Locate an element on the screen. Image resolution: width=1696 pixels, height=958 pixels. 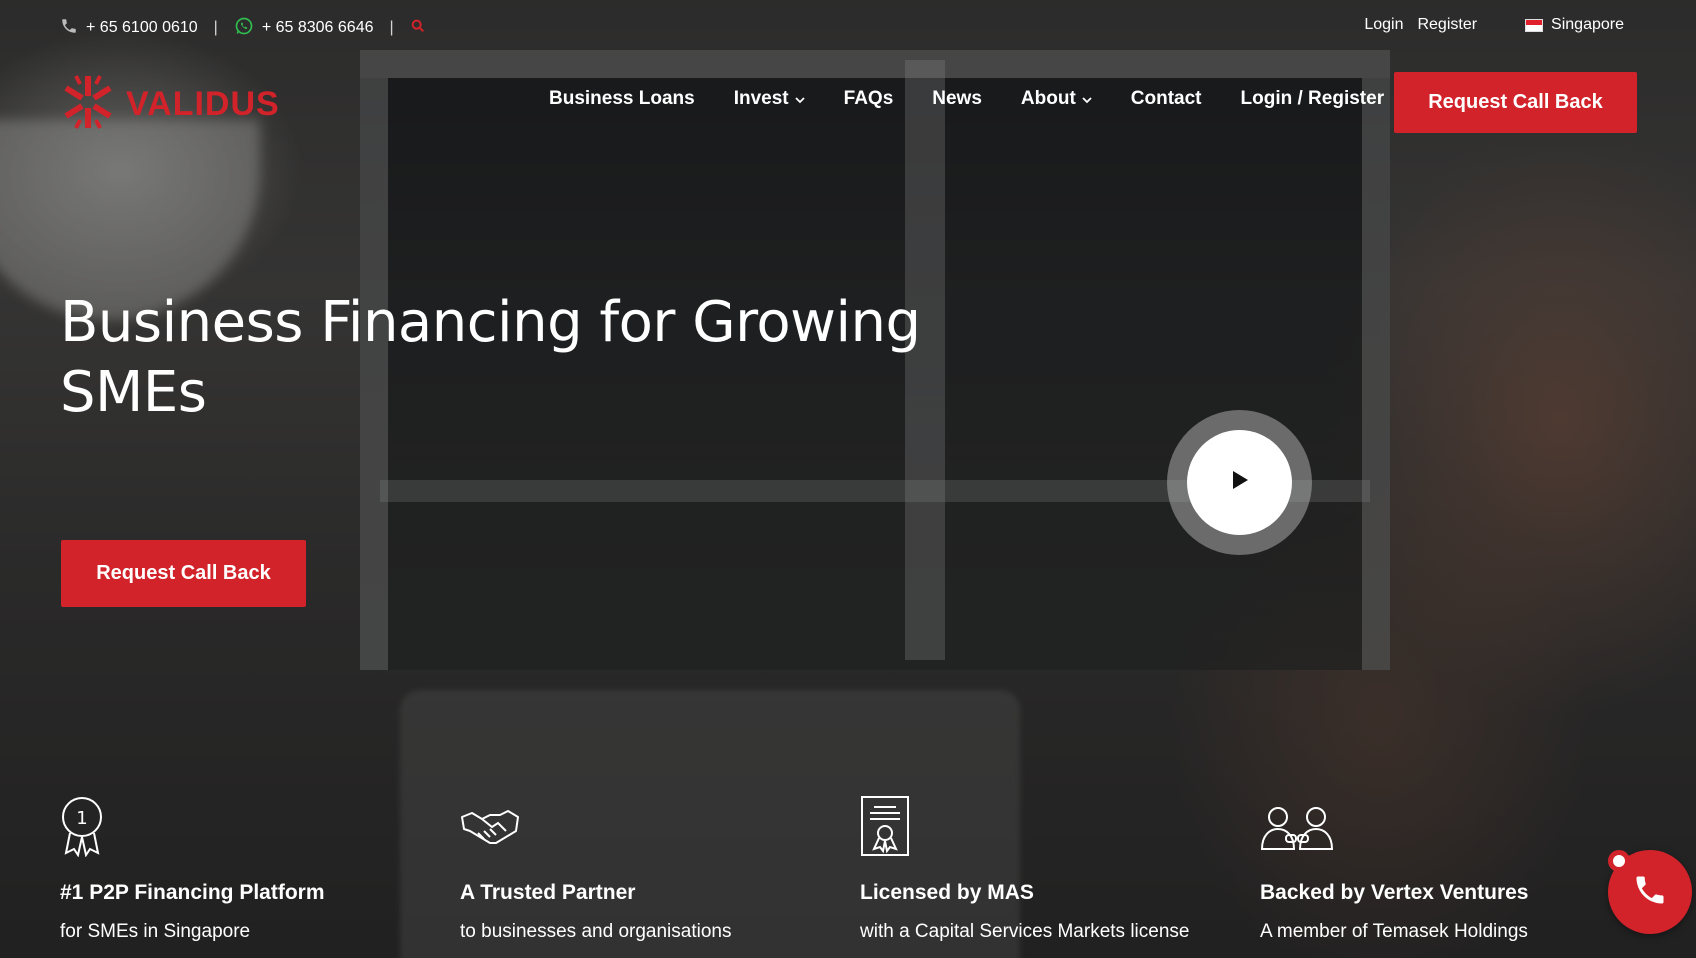
nav-business-loans: Business Loans is located at coordinates (622, 99).